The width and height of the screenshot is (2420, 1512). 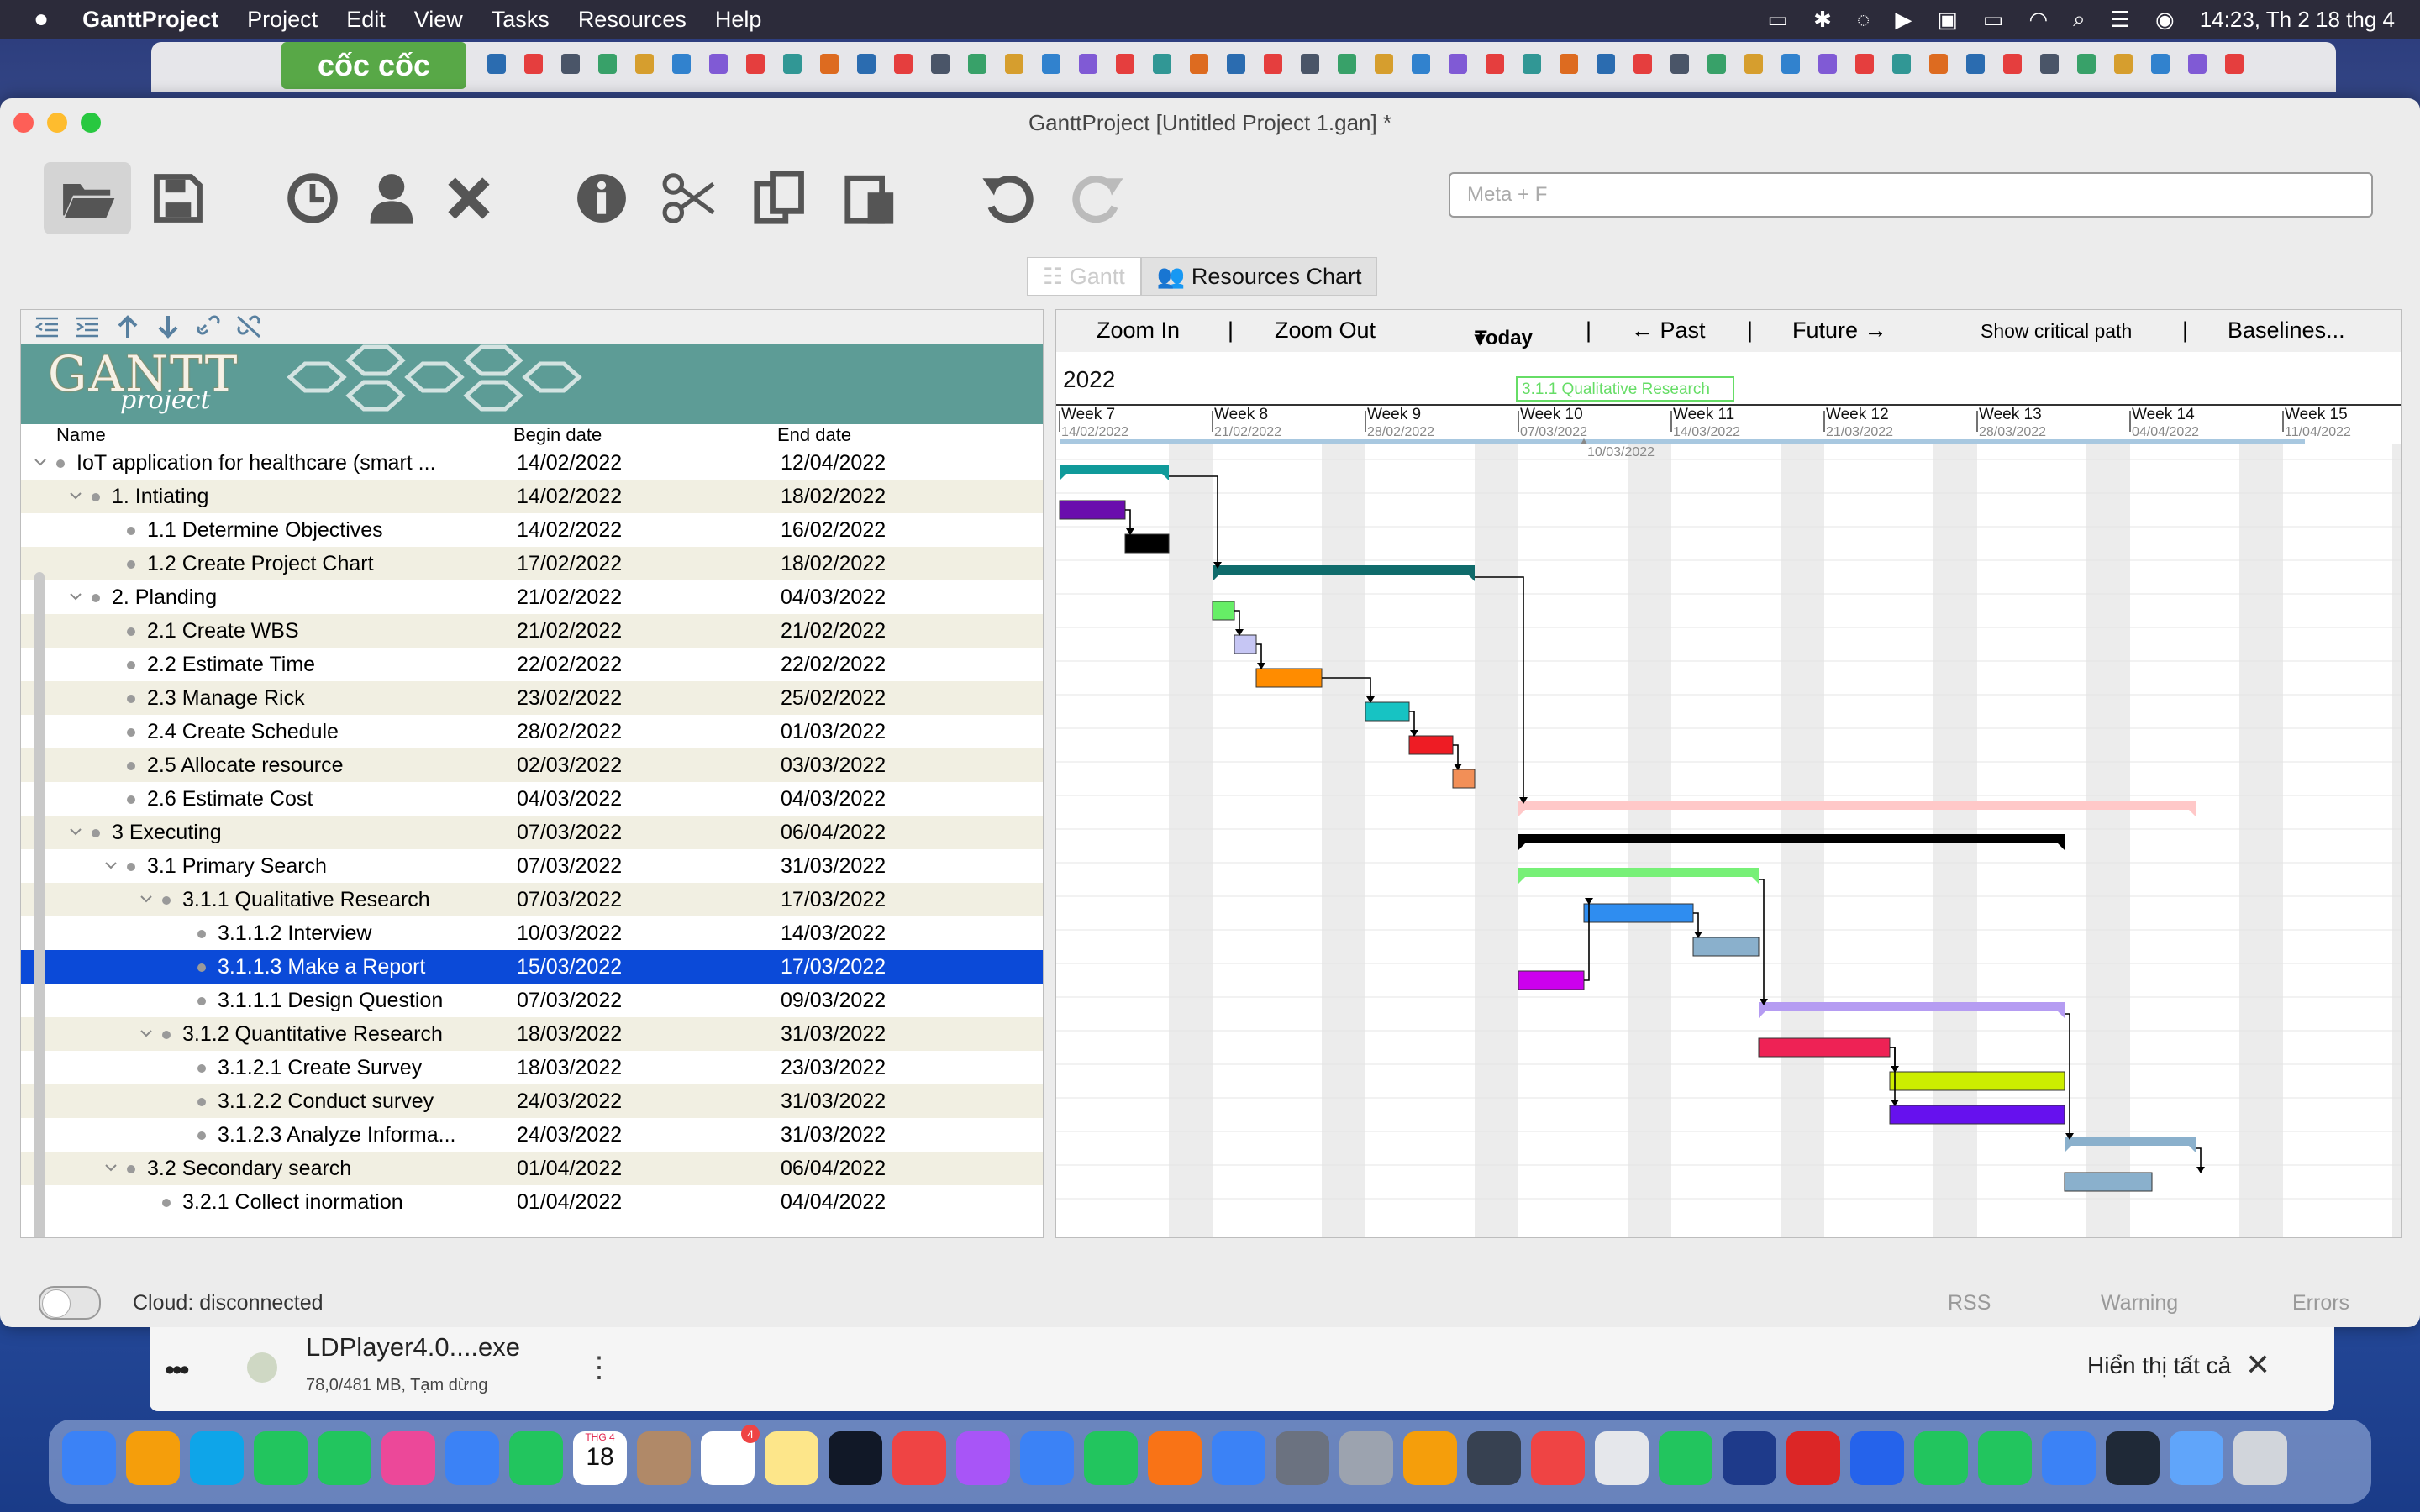 I want to click on task-begin-date: 22/02/2022, so click(x=569, y=664).